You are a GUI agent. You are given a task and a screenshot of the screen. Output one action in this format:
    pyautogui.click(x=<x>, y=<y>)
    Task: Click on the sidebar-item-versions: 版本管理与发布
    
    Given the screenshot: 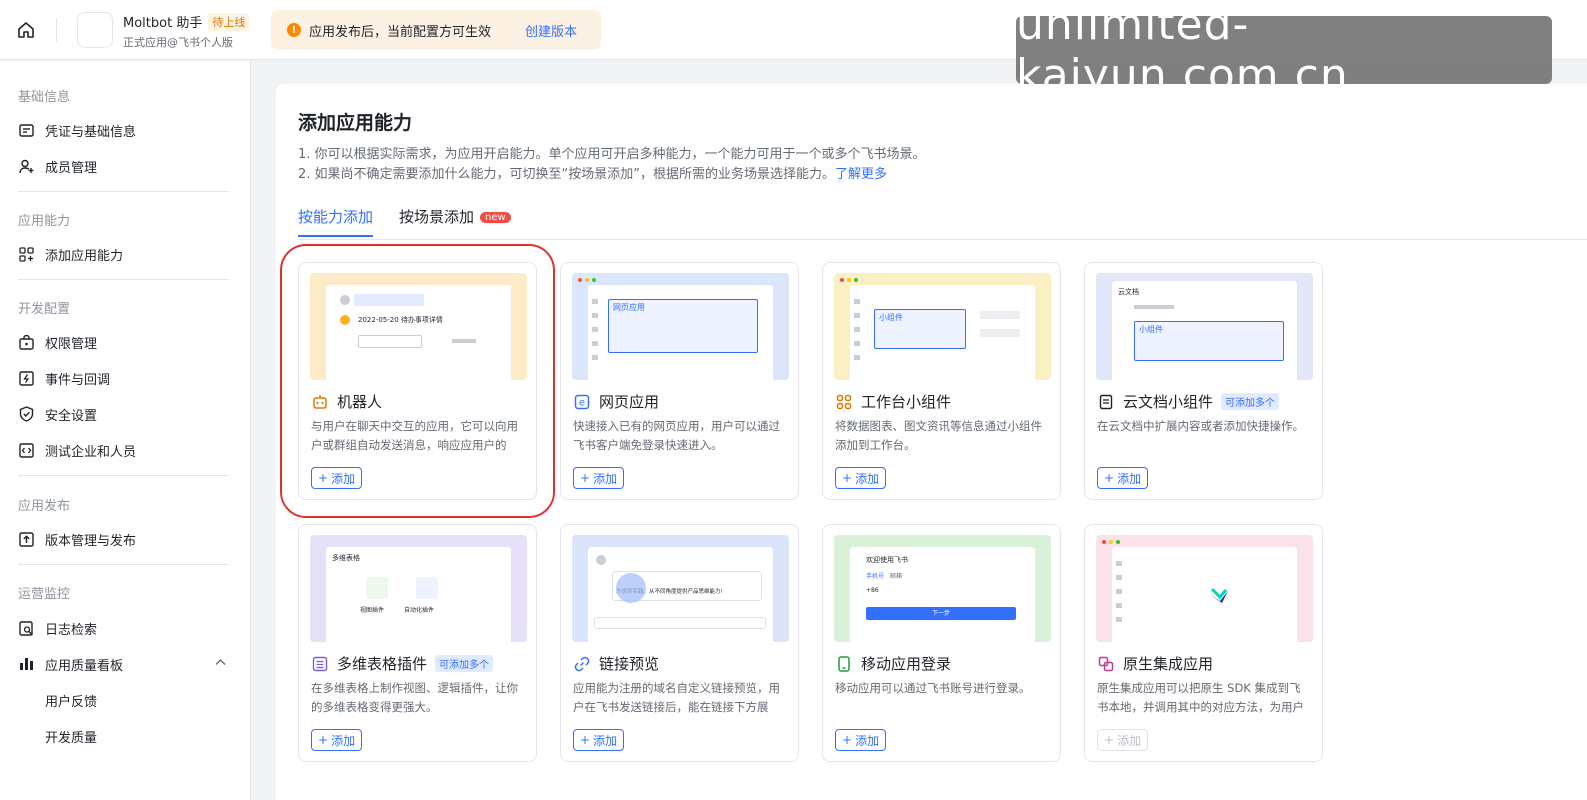 What is the action you would take?
    pyautogui.click(x=77, y=539)
    